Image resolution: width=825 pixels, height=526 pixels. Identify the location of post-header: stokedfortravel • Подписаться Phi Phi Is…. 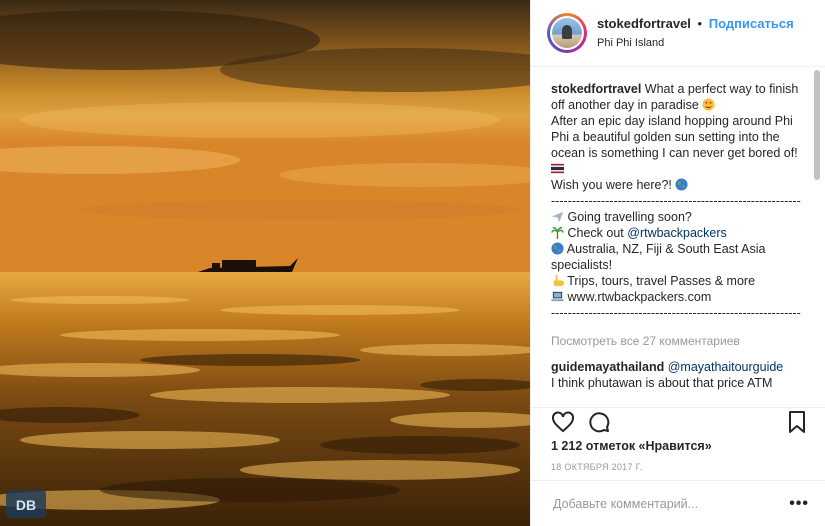
(678, 33).